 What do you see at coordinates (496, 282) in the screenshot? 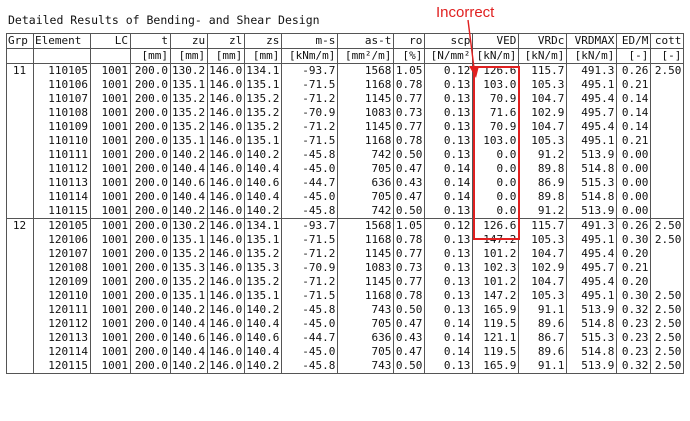
I see `cell-ved: 101.2` at bounding box center [496, 282].